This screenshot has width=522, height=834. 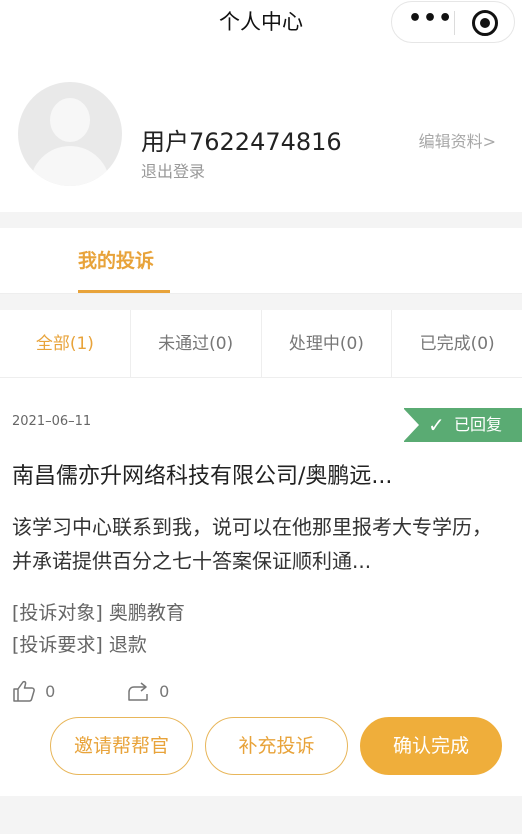 I want to click on filter-processing: 处理中(0), so click(x=327, y=343).